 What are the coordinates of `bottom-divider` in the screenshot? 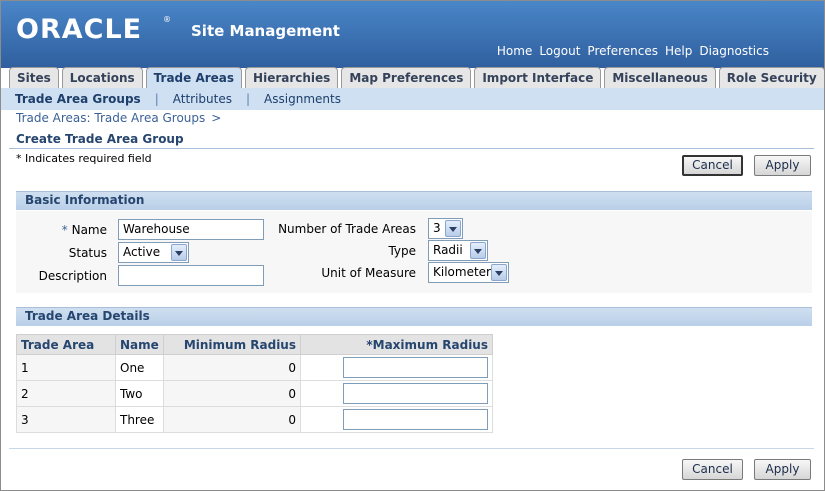 It's located at (411, 448).